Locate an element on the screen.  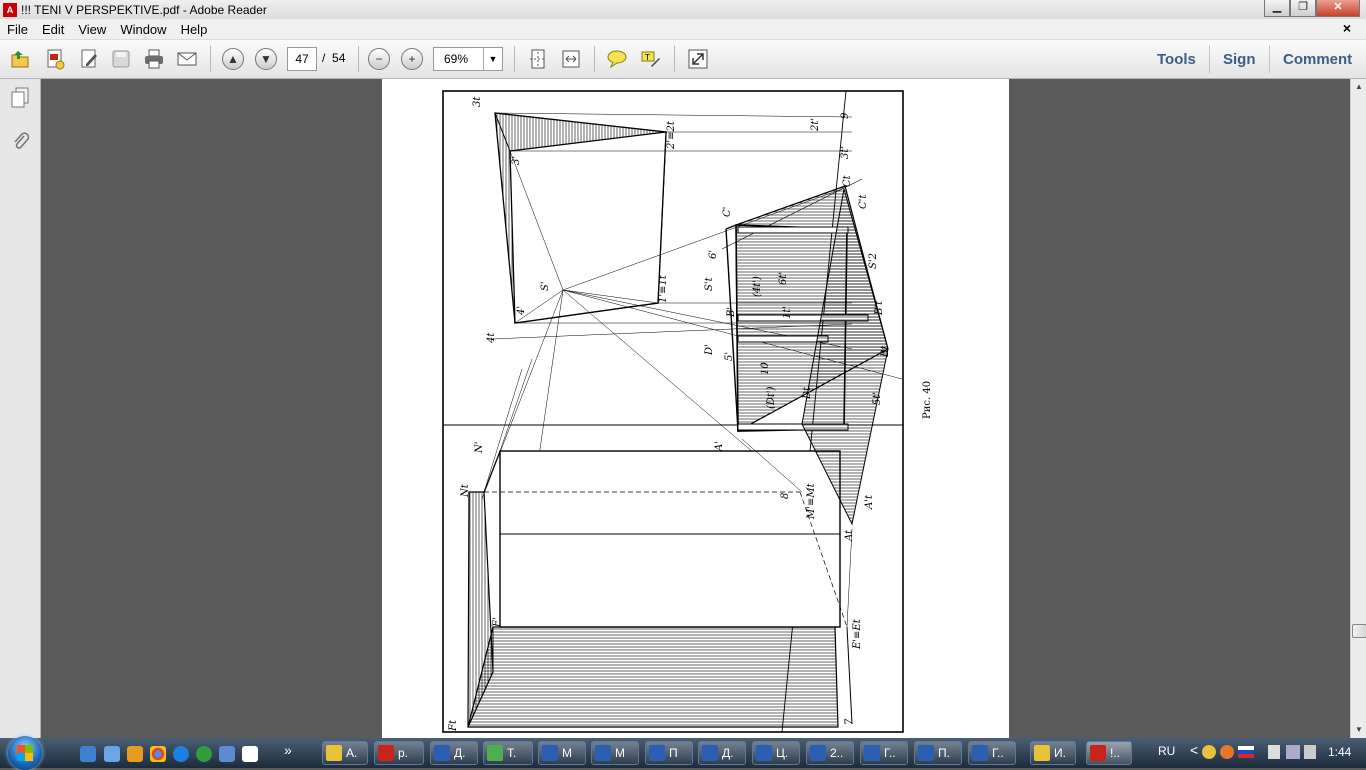
menu-window: Window is located at coordinates (143, 29).